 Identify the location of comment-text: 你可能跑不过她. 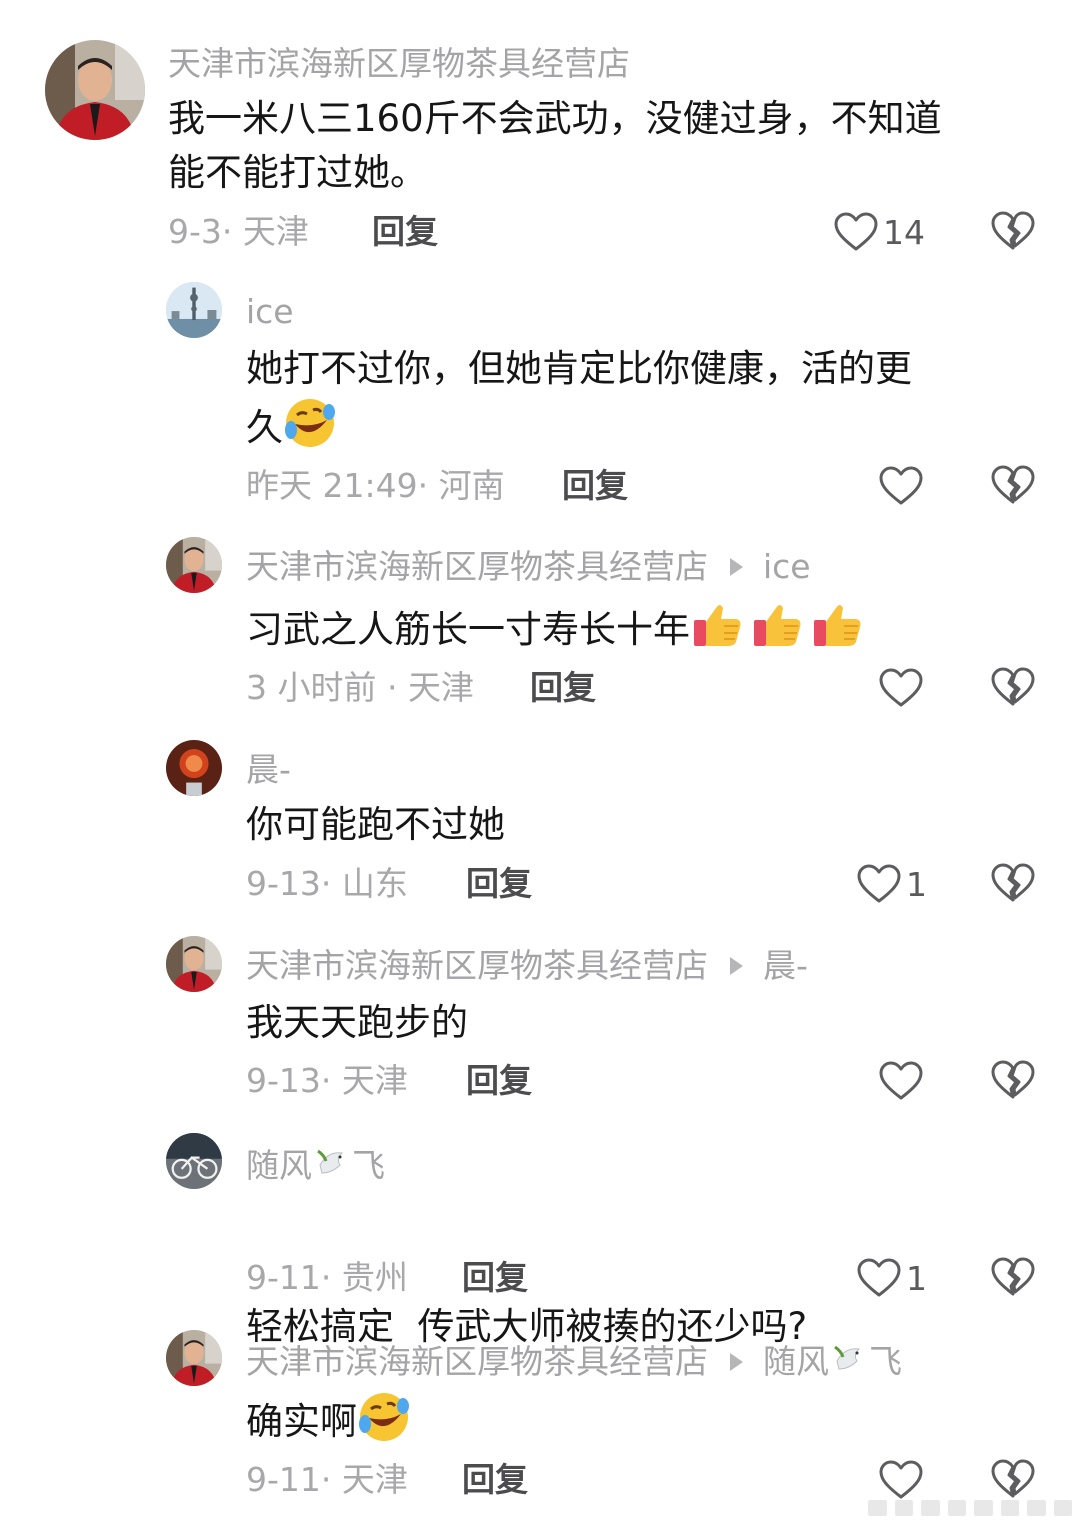
(641, 825).